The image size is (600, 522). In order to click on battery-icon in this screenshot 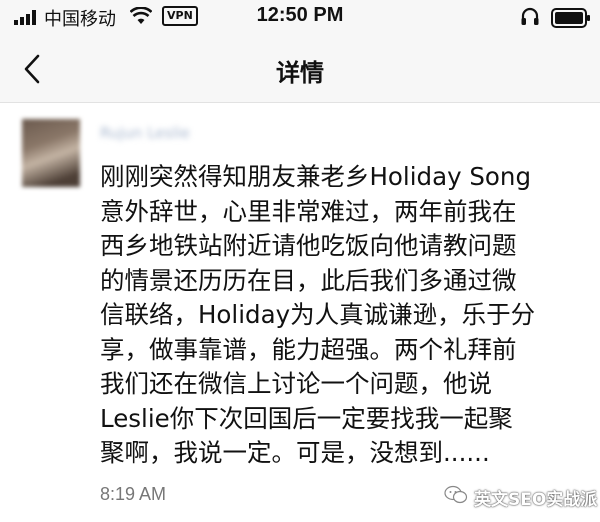, I will do `click(570, 18)`.